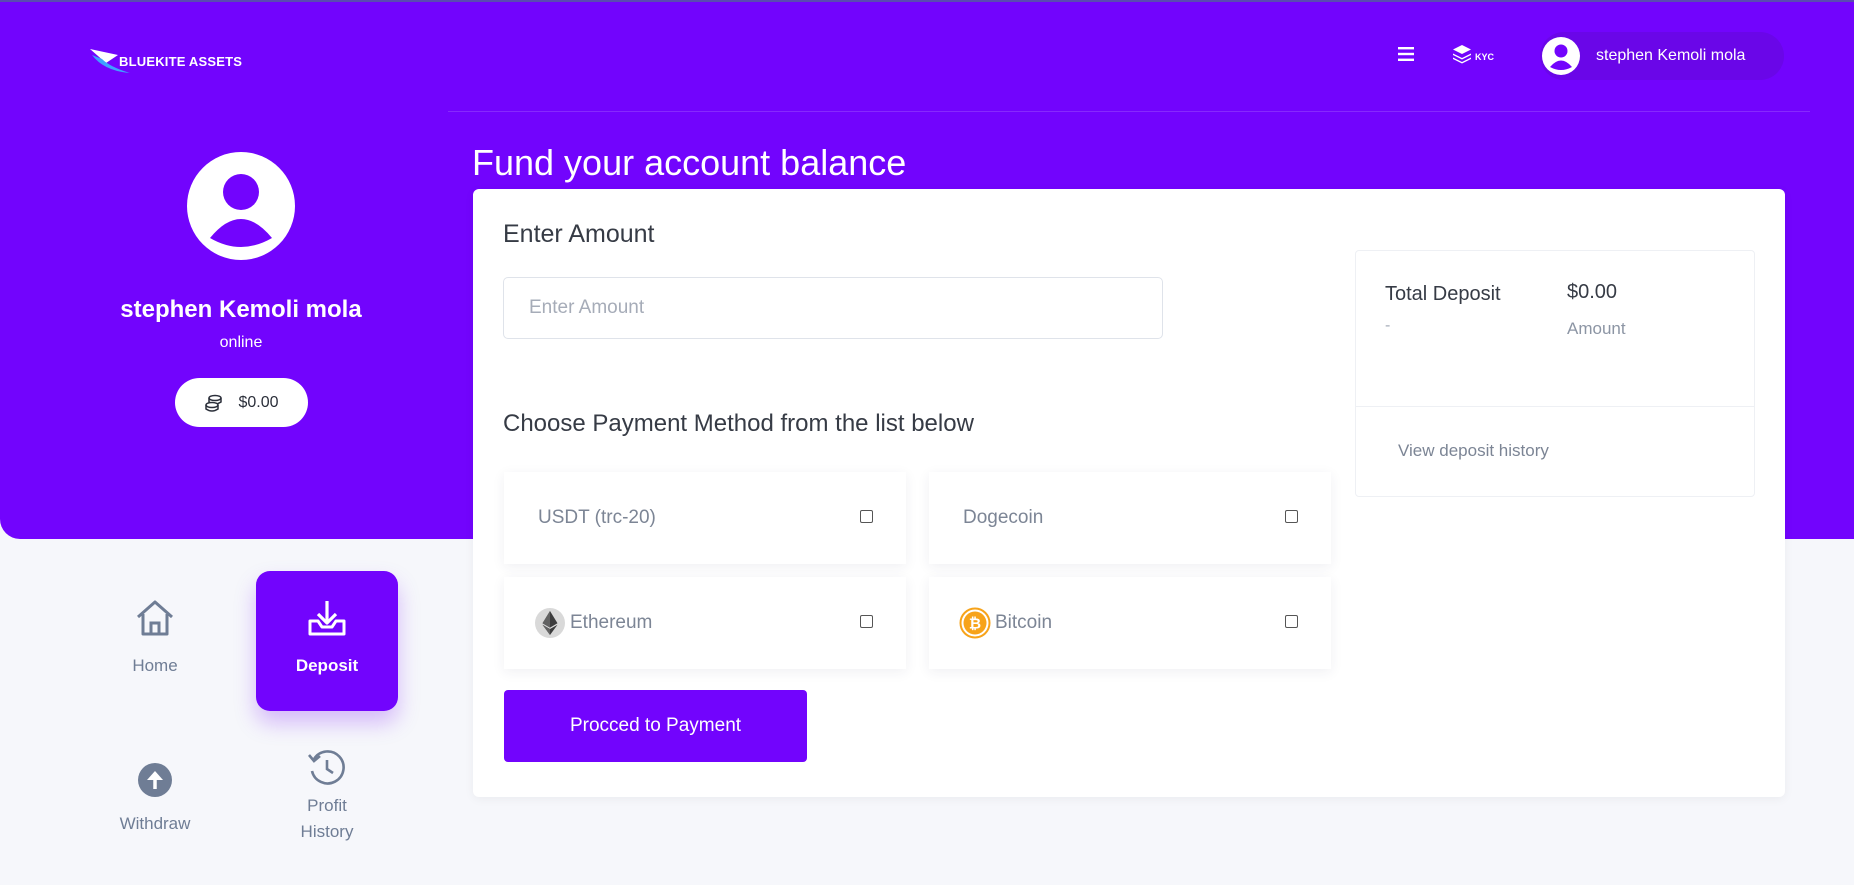 The height and width of the screenshot is (885, 1854). I want to click on brand-logo: BLUEKITE ASSETS, so click(165, 61).